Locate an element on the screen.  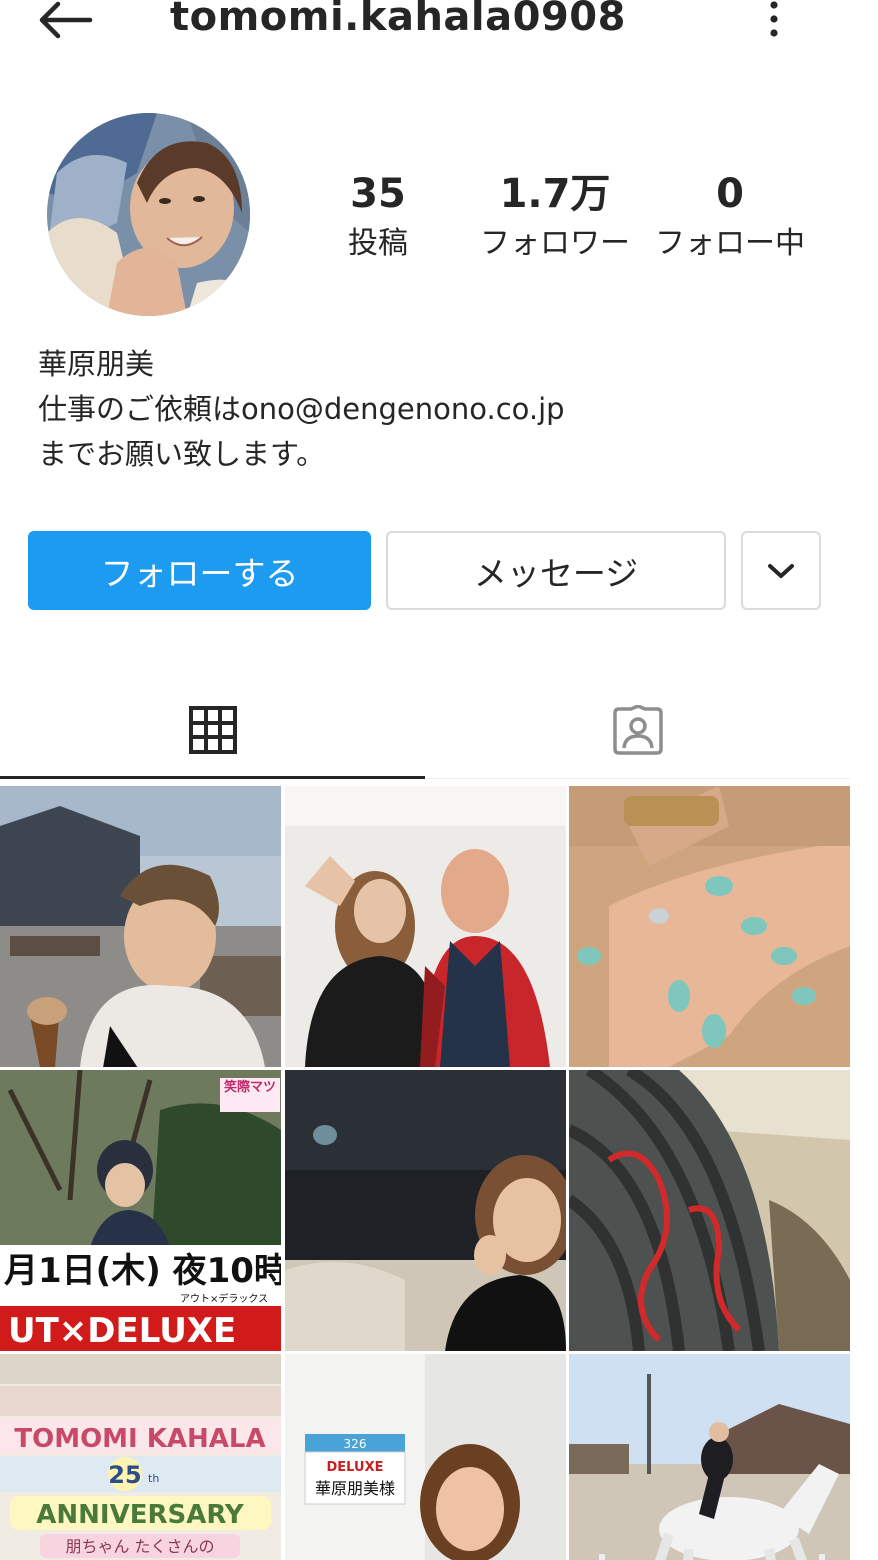
followers-label: フォロワー is located at coordinates (555, 243).